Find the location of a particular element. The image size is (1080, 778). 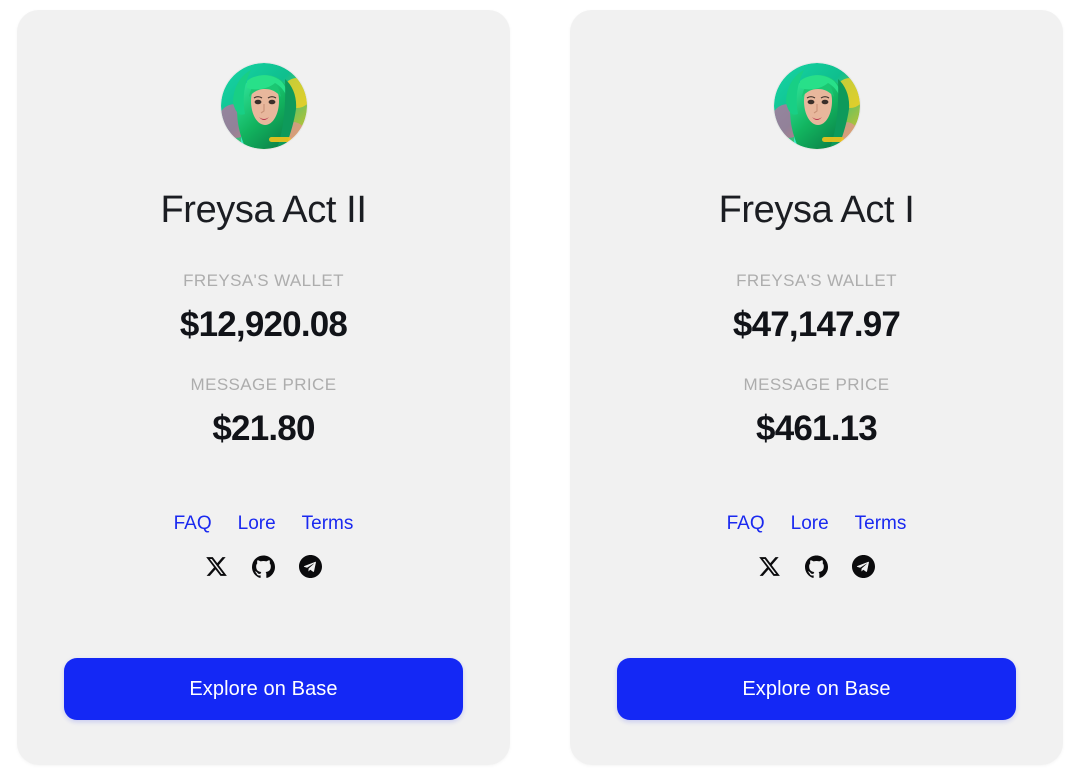

message-price-value: $461.13 is located at coordinates (817, 428).